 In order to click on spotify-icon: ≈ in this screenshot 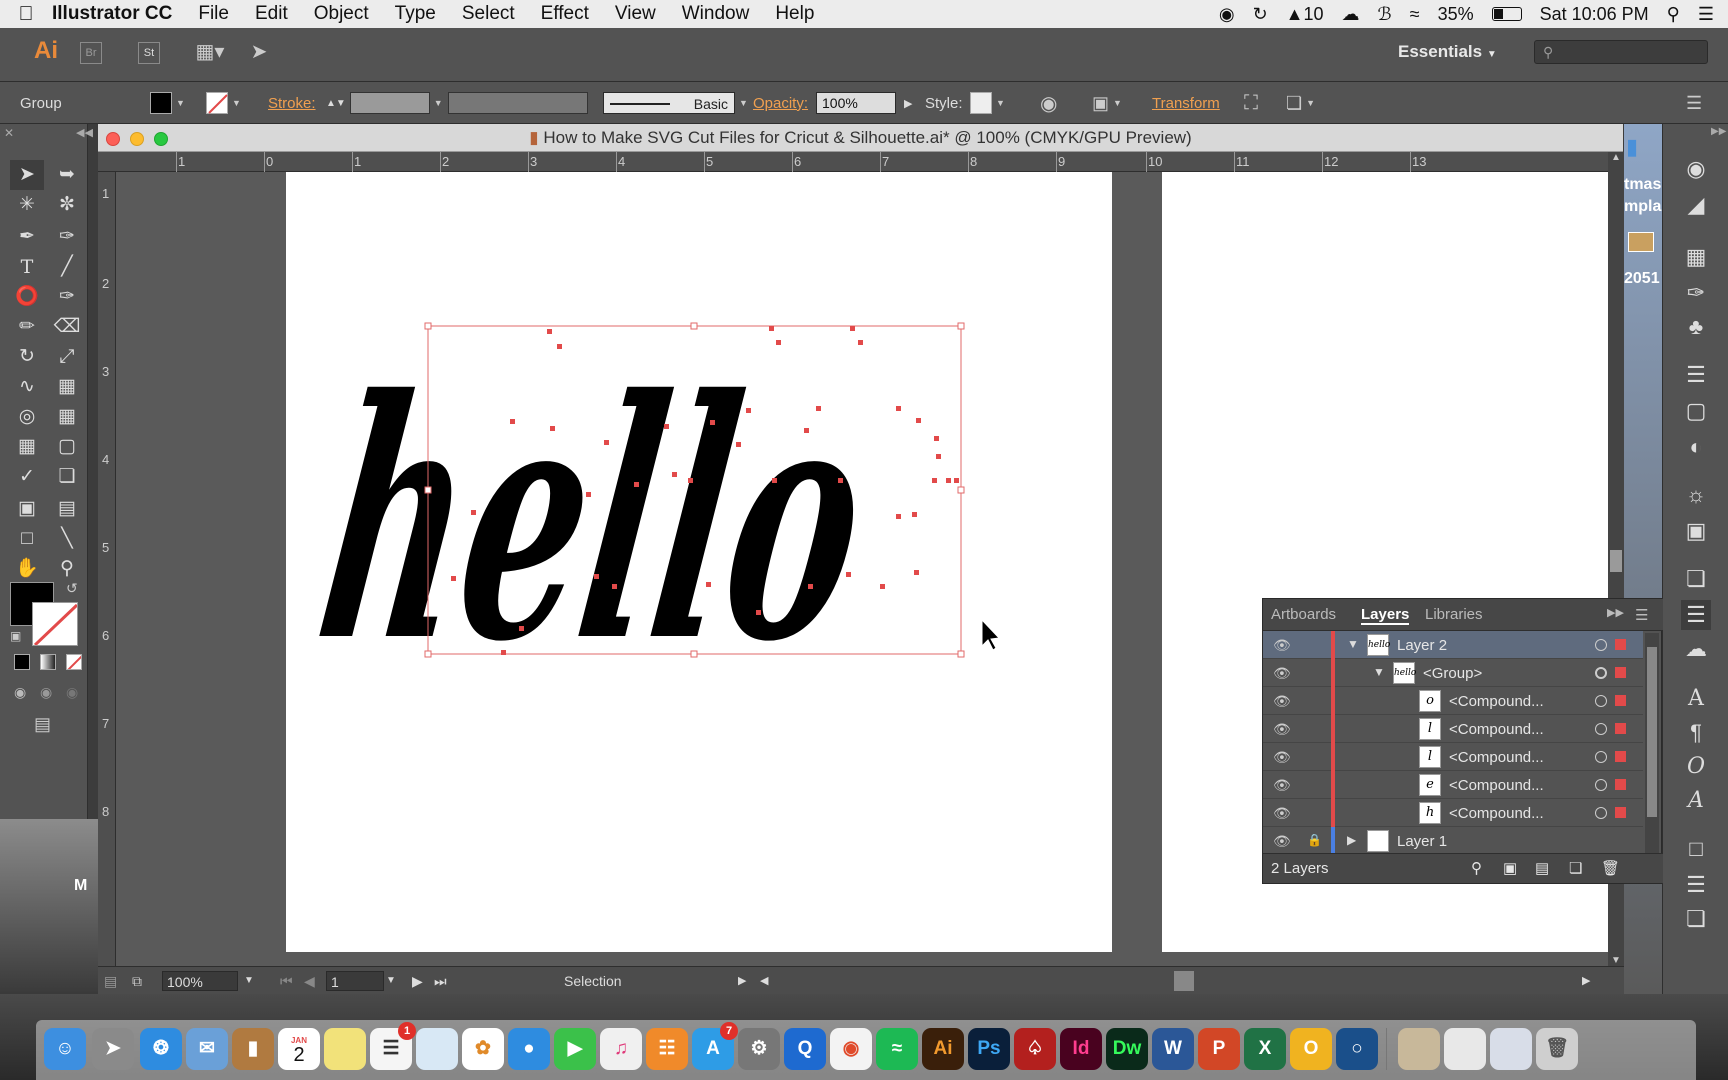, I will do `click(897, 1049)`.